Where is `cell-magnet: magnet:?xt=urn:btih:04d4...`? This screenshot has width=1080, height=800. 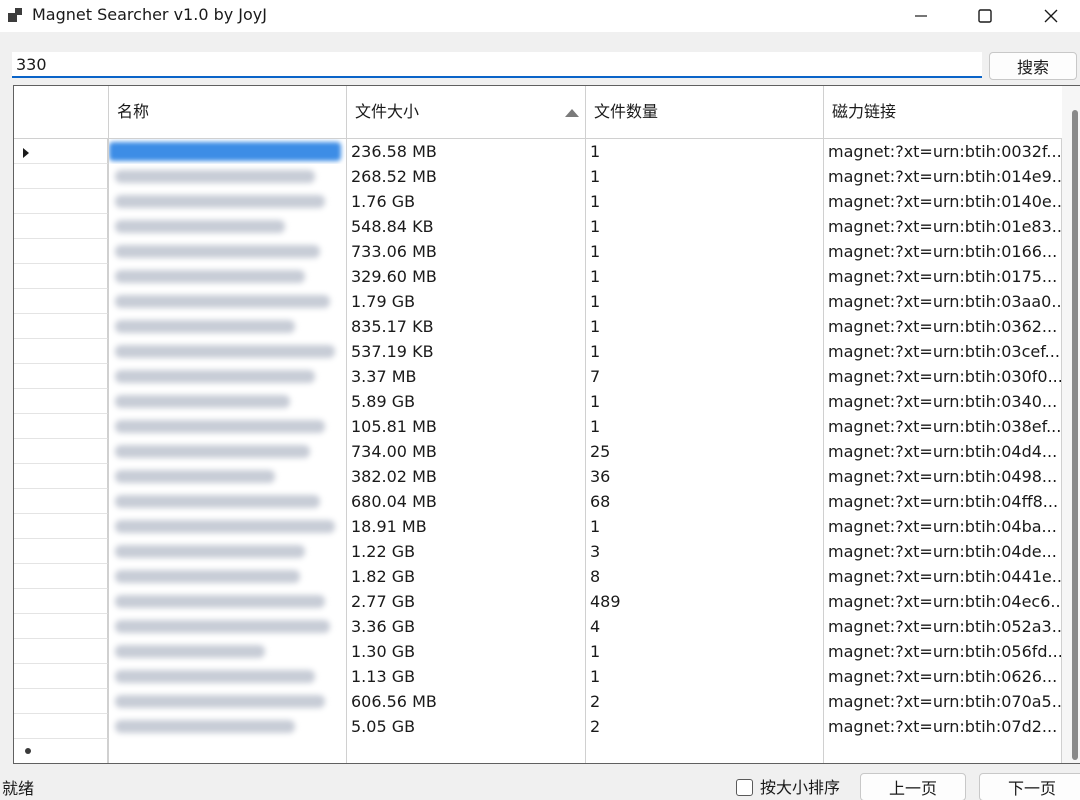
cell-magnet: magnet:?xt=urn:btih:04d4... is located at coordinates (943, 451).